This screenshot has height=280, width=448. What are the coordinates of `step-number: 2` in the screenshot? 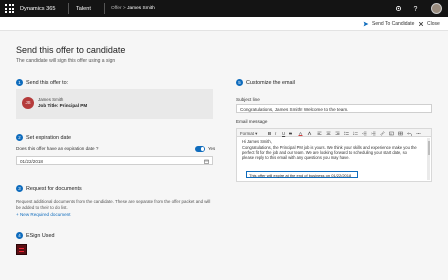 It's located at (19, 137).